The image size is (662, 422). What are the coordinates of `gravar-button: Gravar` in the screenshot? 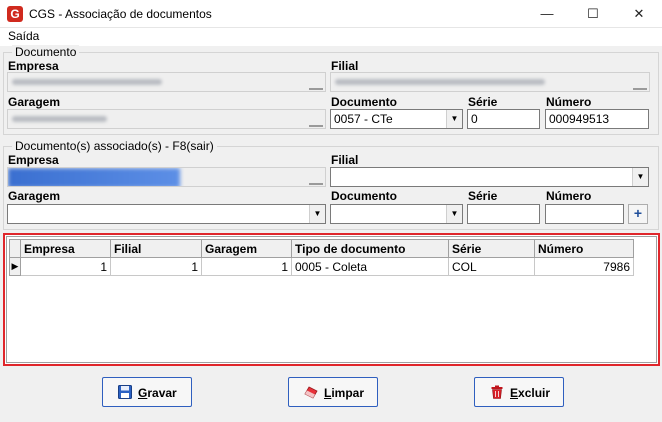 It's located at (147, 392).